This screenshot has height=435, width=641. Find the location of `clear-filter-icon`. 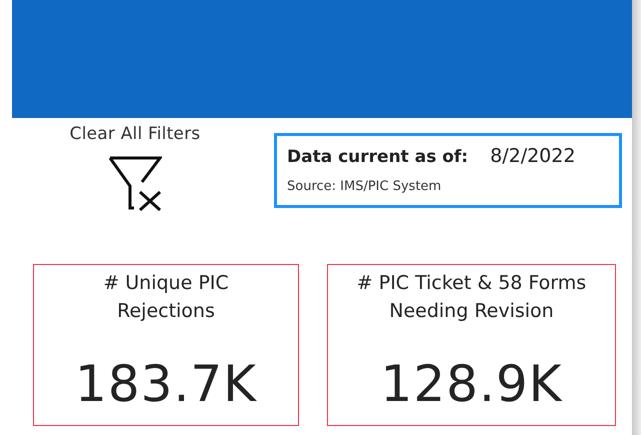

clear-filter-icon is located at coordinates (135, 184).